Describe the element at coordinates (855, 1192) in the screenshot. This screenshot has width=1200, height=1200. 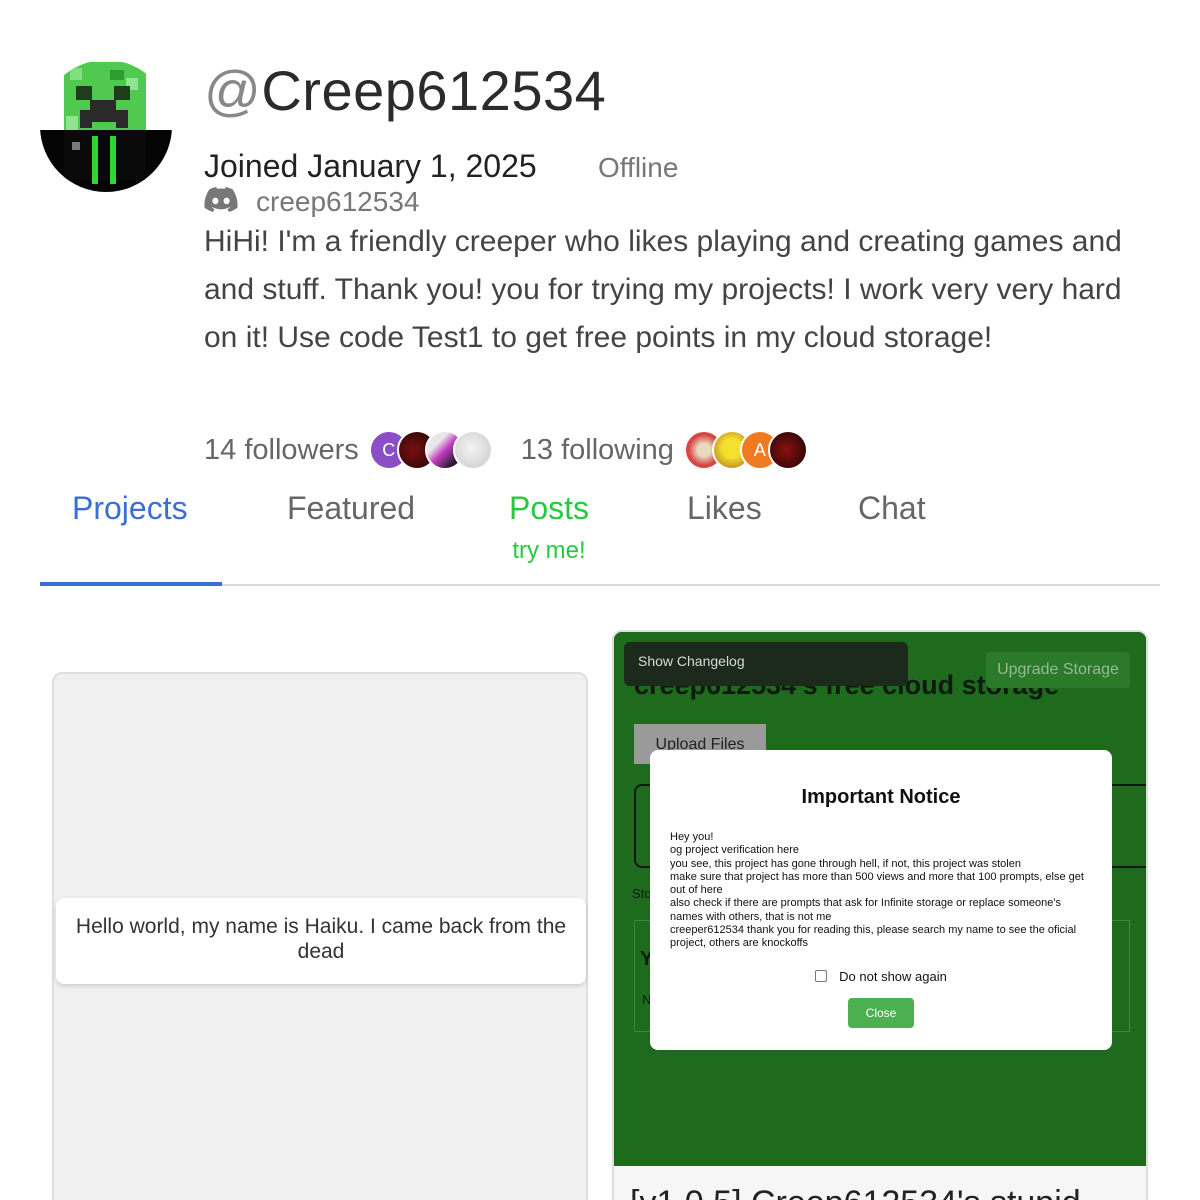
I see `project-title: [v1.0.5] Creep612534's stupid` at that location.